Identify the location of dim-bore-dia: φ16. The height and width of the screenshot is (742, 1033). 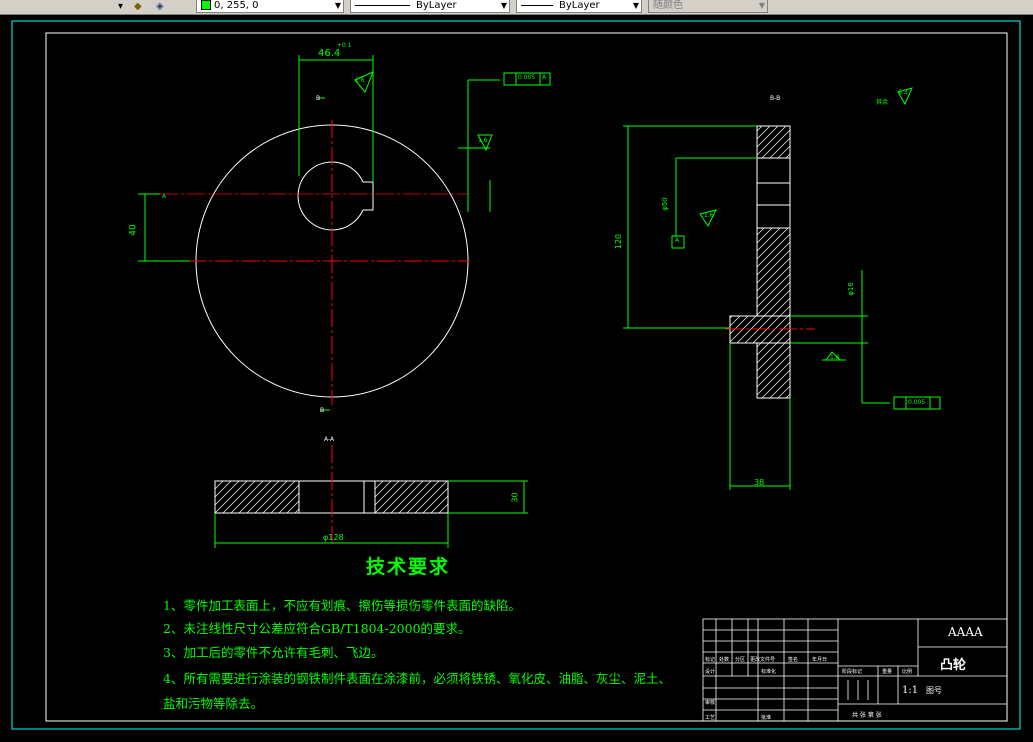
(850, 289).